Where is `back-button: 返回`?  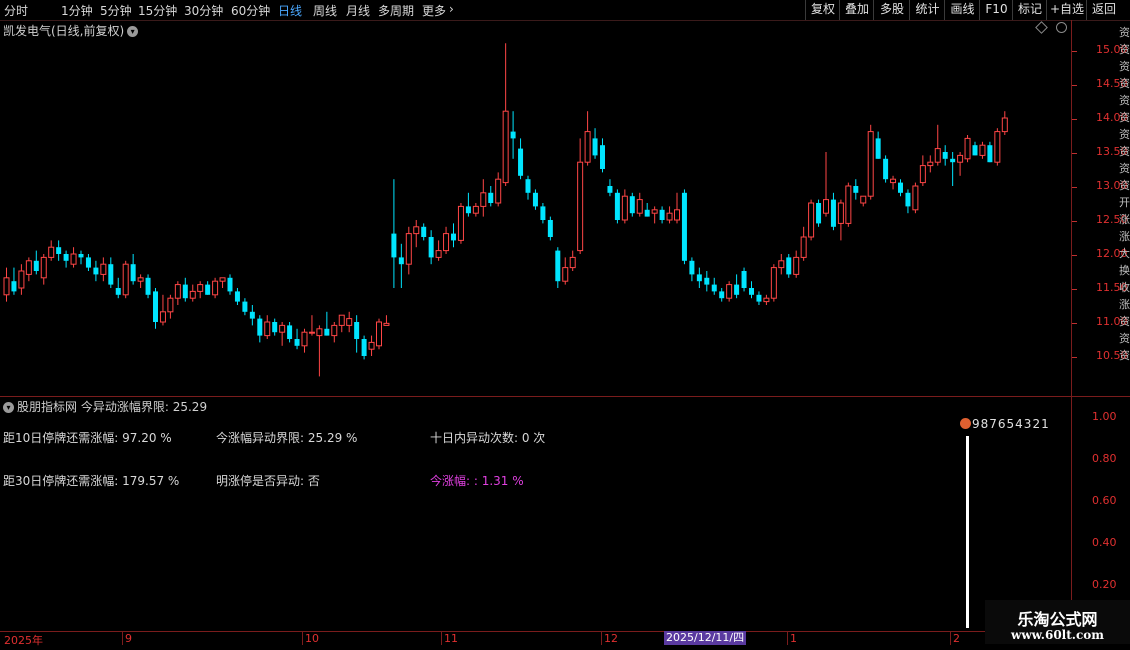 back-button: 返回 is located at coordinates (1103, 10).